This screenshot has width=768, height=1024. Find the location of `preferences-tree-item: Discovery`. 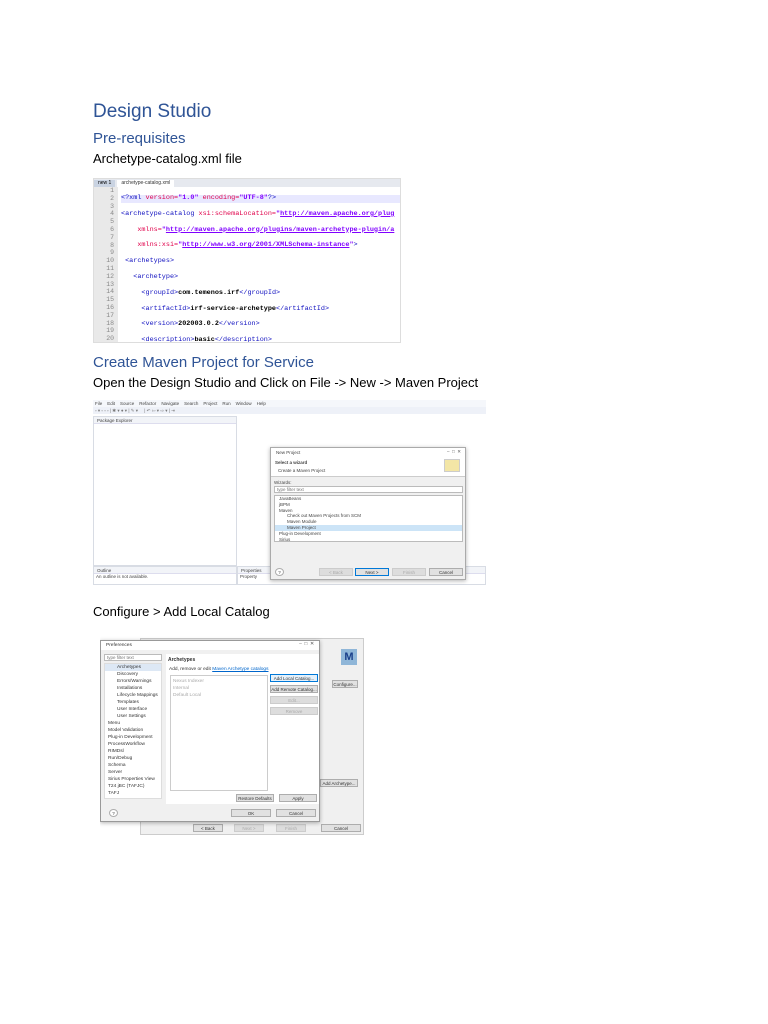

preferences-tree-item: Discovery is located at coordinates (133, 674).